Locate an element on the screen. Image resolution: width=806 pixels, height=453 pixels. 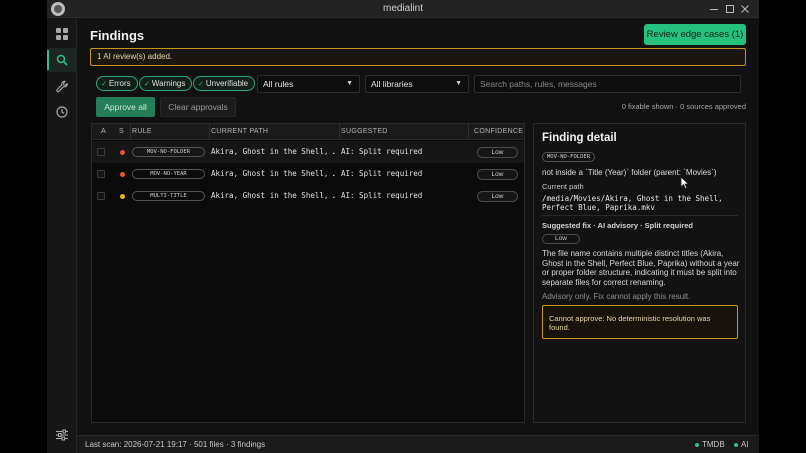
mouse-cursor-icon is located at coordinates (685, 183).